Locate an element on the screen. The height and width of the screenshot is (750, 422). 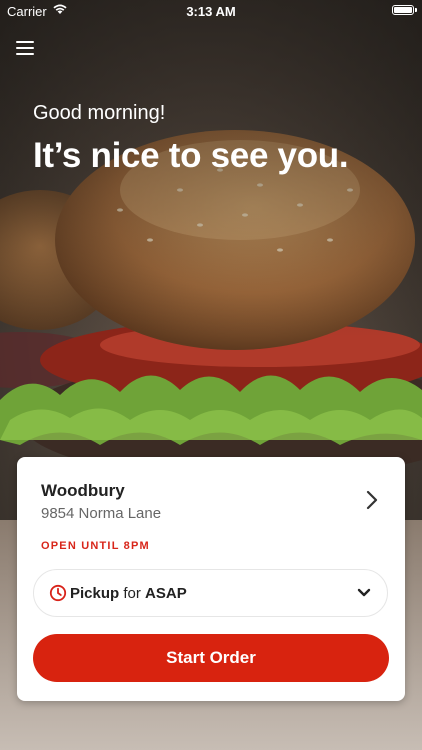
store-selector: Woodbury 9854 Norma Lane is located at coordinates (211, 497).